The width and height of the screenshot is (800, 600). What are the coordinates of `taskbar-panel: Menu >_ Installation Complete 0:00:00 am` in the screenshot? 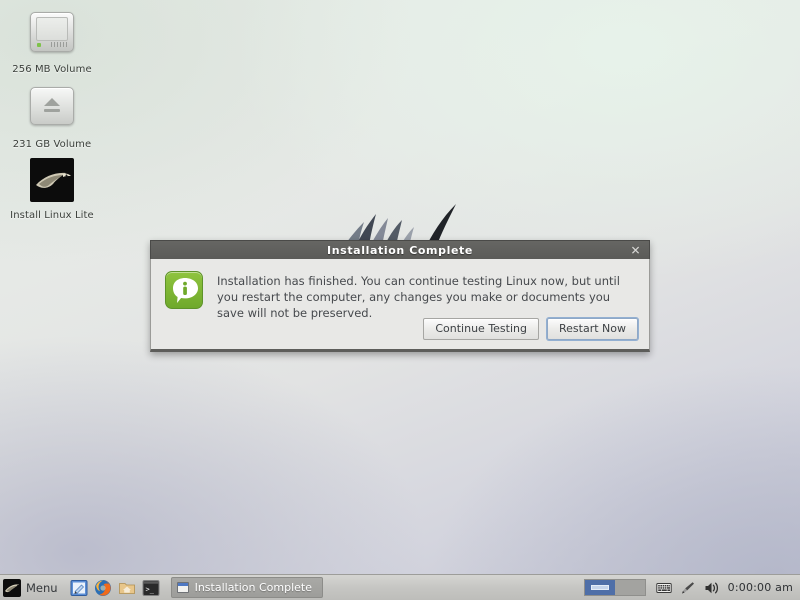 It's located at (400, 587).